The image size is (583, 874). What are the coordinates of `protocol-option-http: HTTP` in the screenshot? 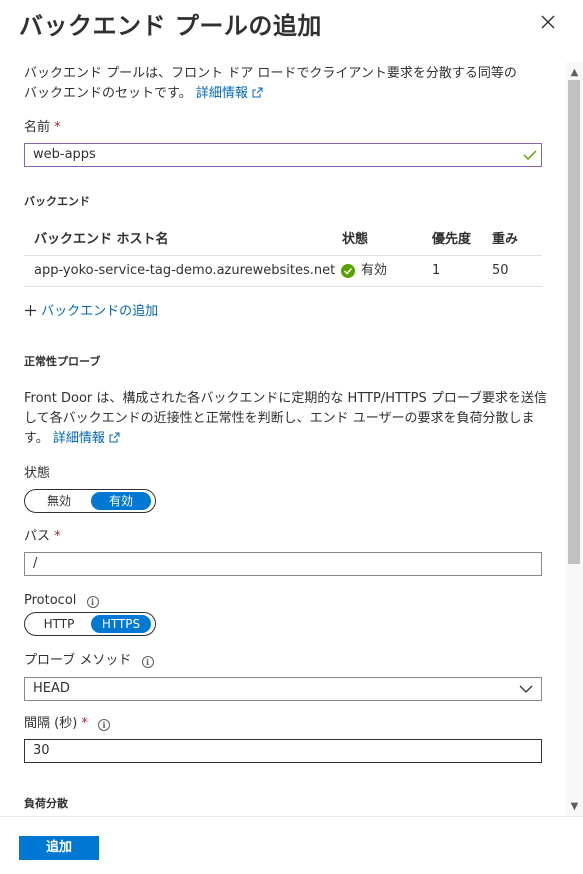 It's located at (59, 624).